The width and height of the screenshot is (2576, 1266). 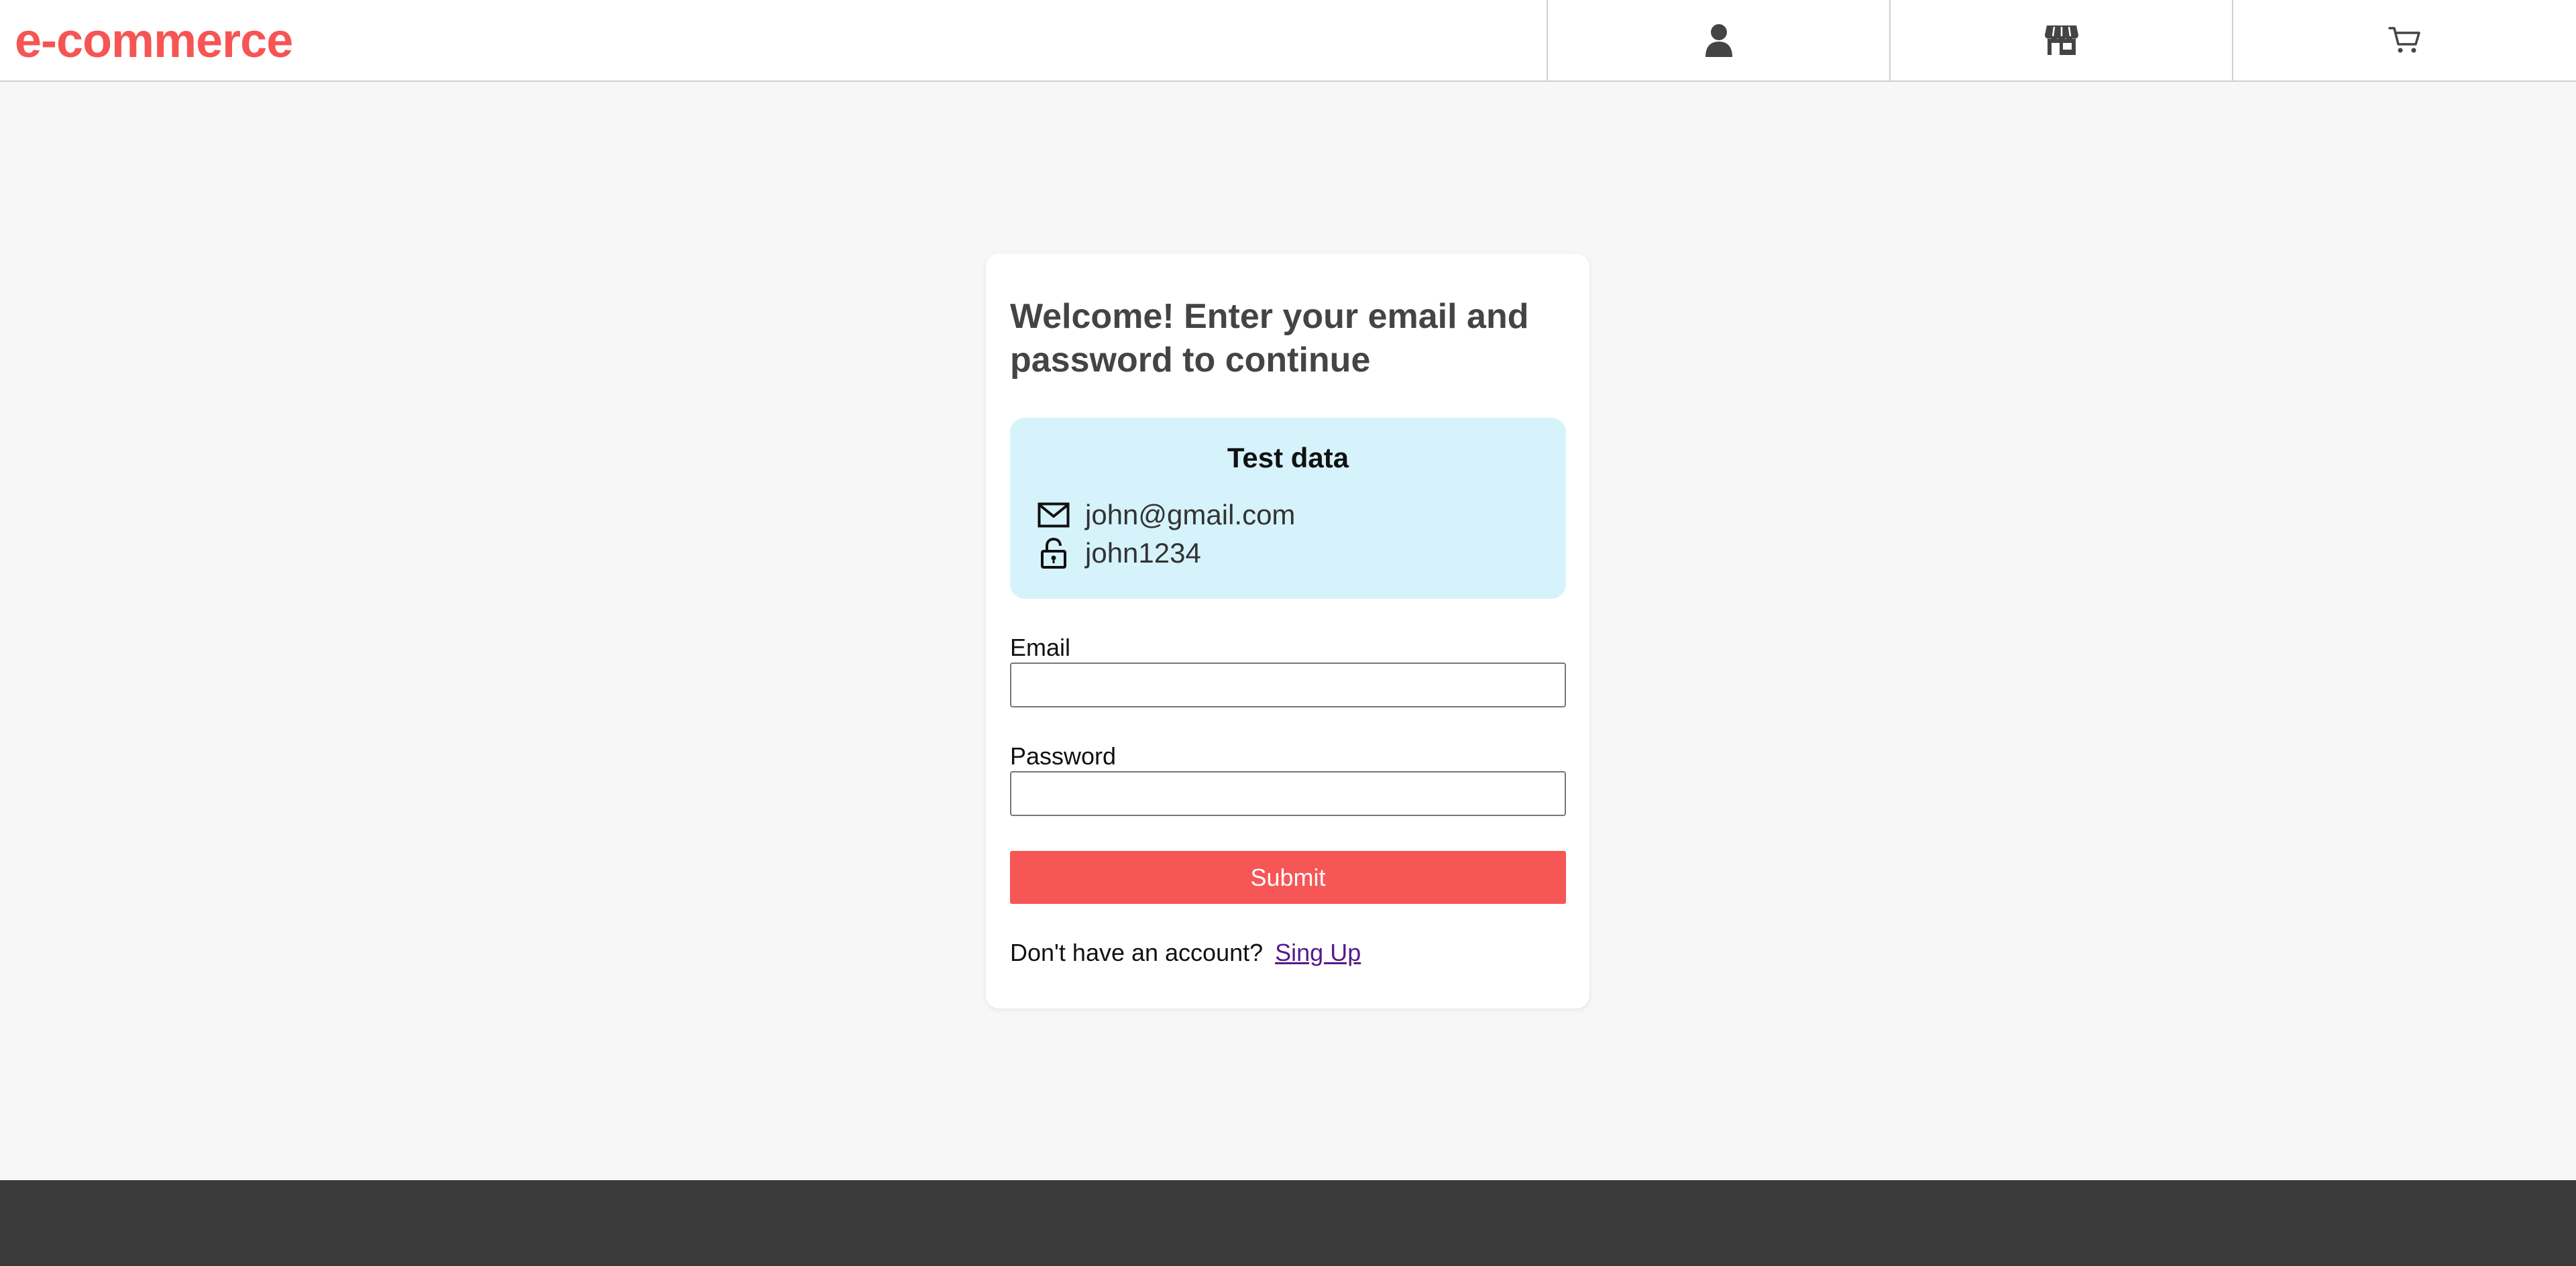 I want to click on password-label: Password, so click(x=1063, y=756).